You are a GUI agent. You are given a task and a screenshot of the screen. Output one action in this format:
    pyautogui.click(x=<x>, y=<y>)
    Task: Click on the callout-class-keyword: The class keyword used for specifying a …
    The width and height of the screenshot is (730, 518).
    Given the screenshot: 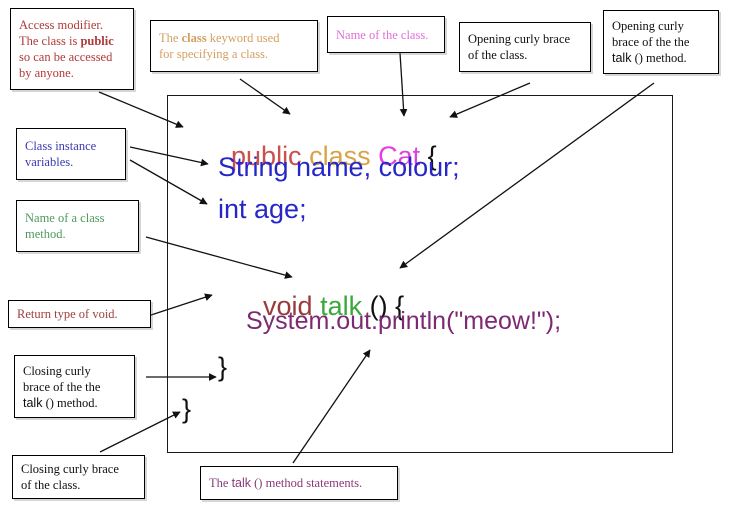 What is the action you would take?
    pyautogui.click(x=234, y=46)
    